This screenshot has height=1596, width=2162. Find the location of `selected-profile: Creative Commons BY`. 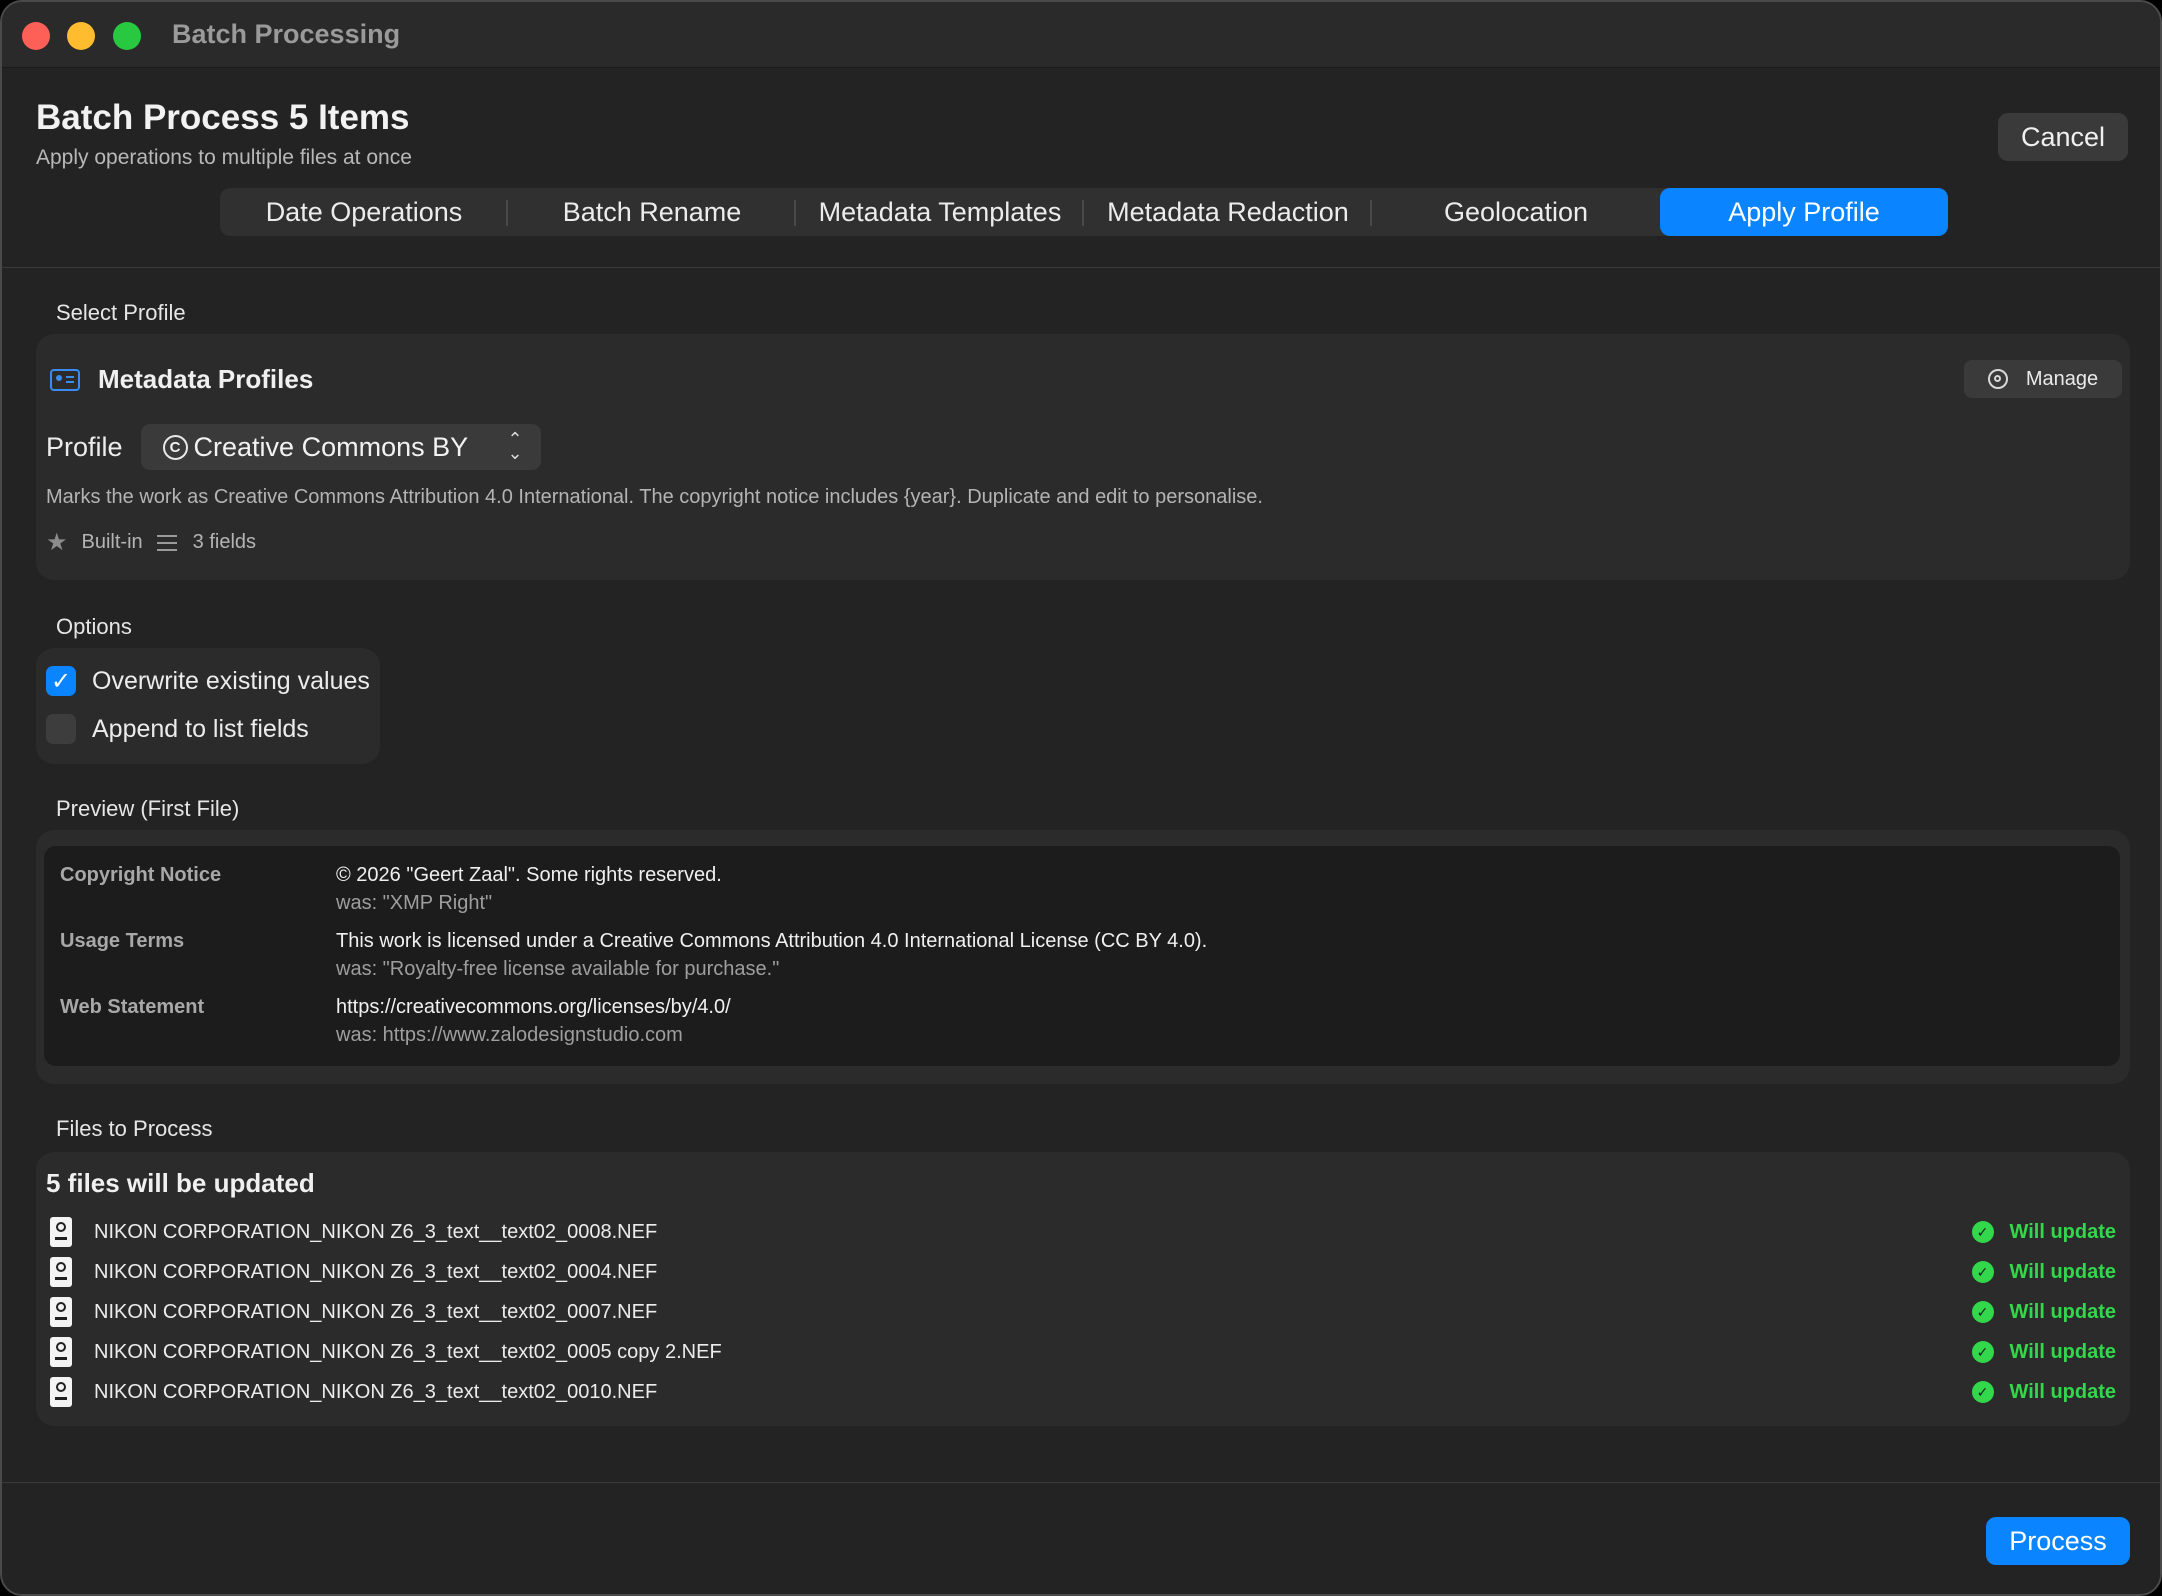

selected-profile: Creative Commons BY is located at coordinates (331, 446).